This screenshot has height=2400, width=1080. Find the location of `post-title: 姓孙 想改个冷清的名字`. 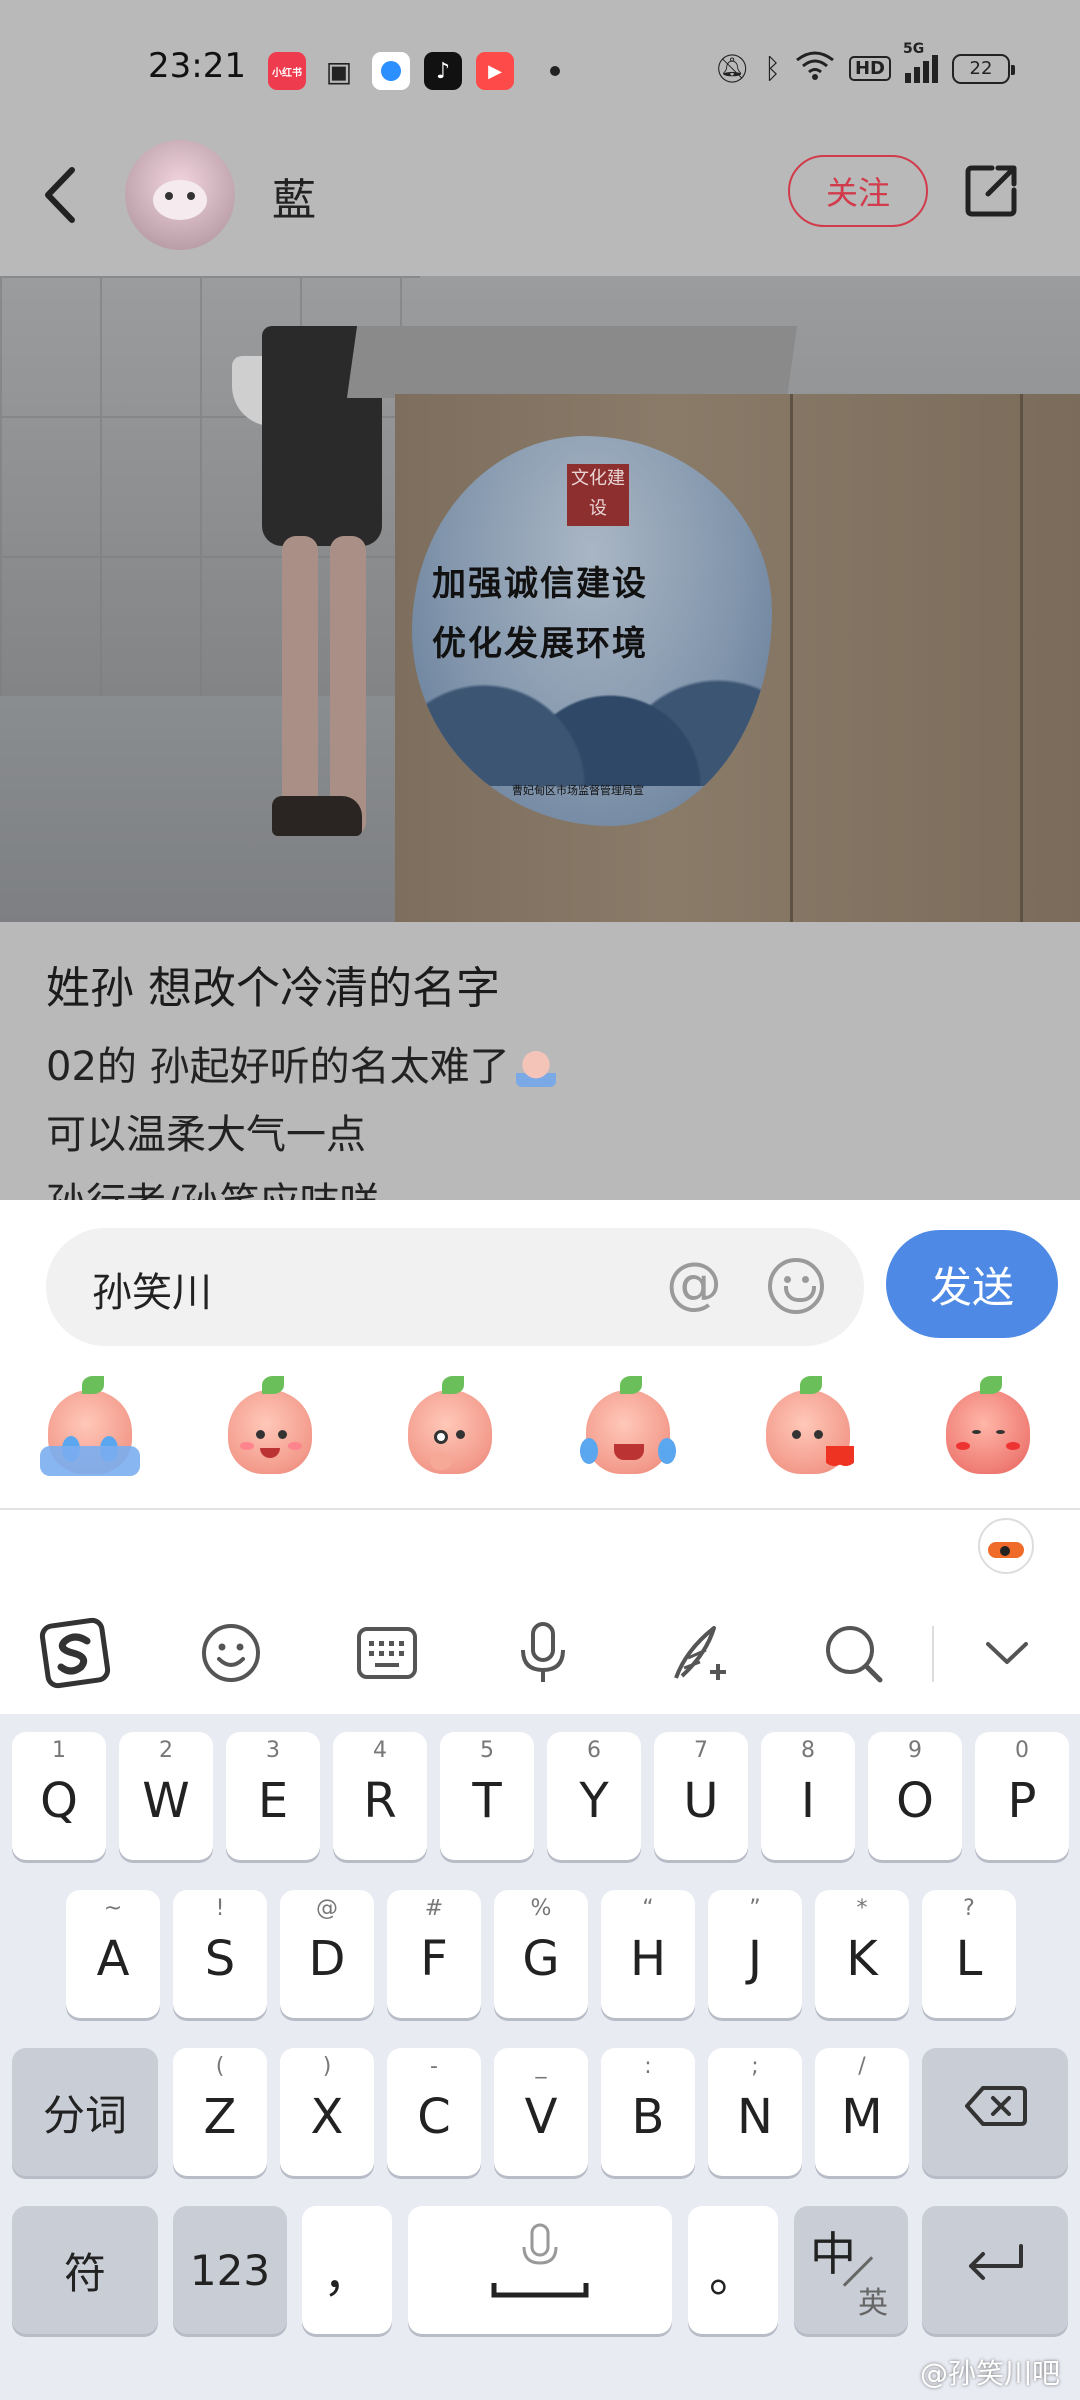

post-title: 姓孙 想改个冷清的名字 is located at coordinates (273, 988).